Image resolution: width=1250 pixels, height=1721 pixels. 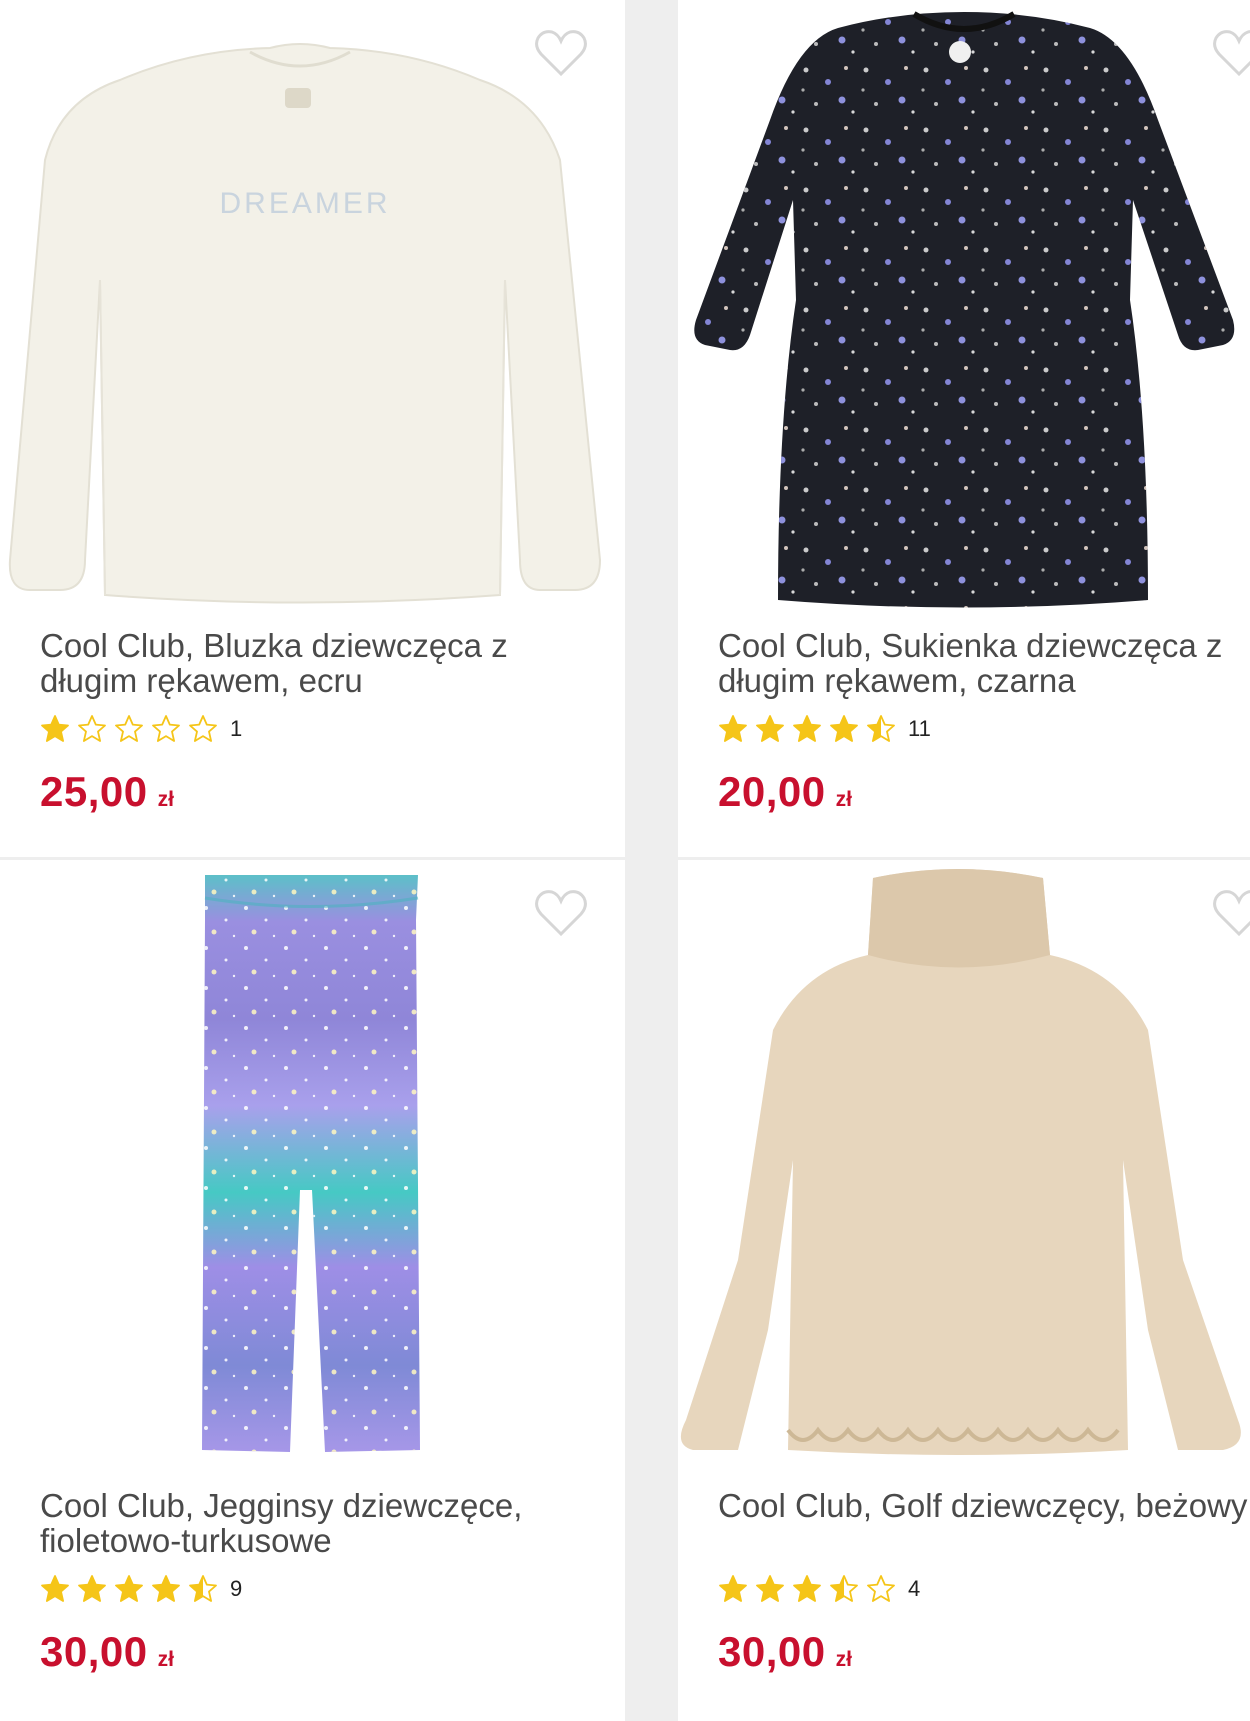 I want to click on price-value: 25,00, so click(x=94, y=791).